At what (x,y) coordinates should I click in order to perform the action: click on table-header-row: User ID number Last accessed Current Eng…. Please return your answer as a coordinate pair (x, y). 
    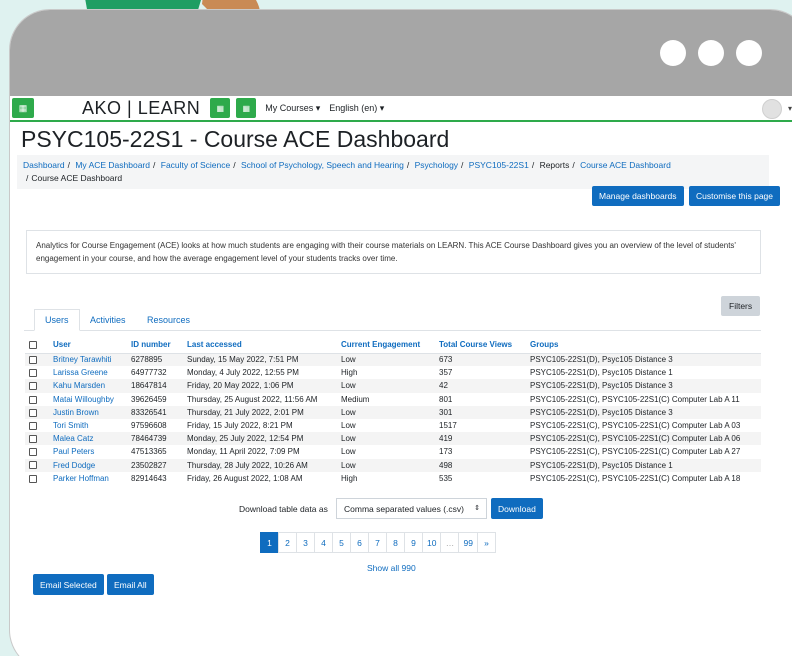
    Looking at the image, I should click on (393, 345).